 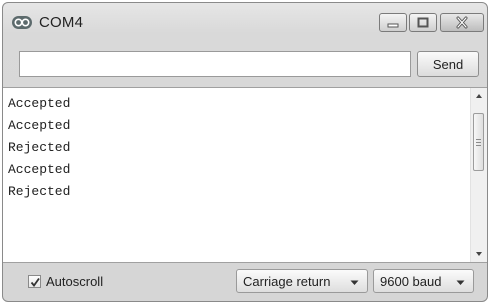 I want to click on close-button, so click(x=462, y=22).